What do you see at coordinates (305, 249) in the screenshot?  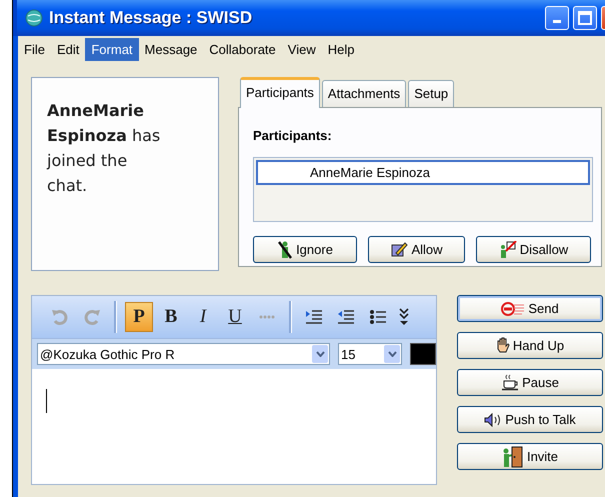 I see `participant-action-button: Ignore` at bounding box center [305, 249].